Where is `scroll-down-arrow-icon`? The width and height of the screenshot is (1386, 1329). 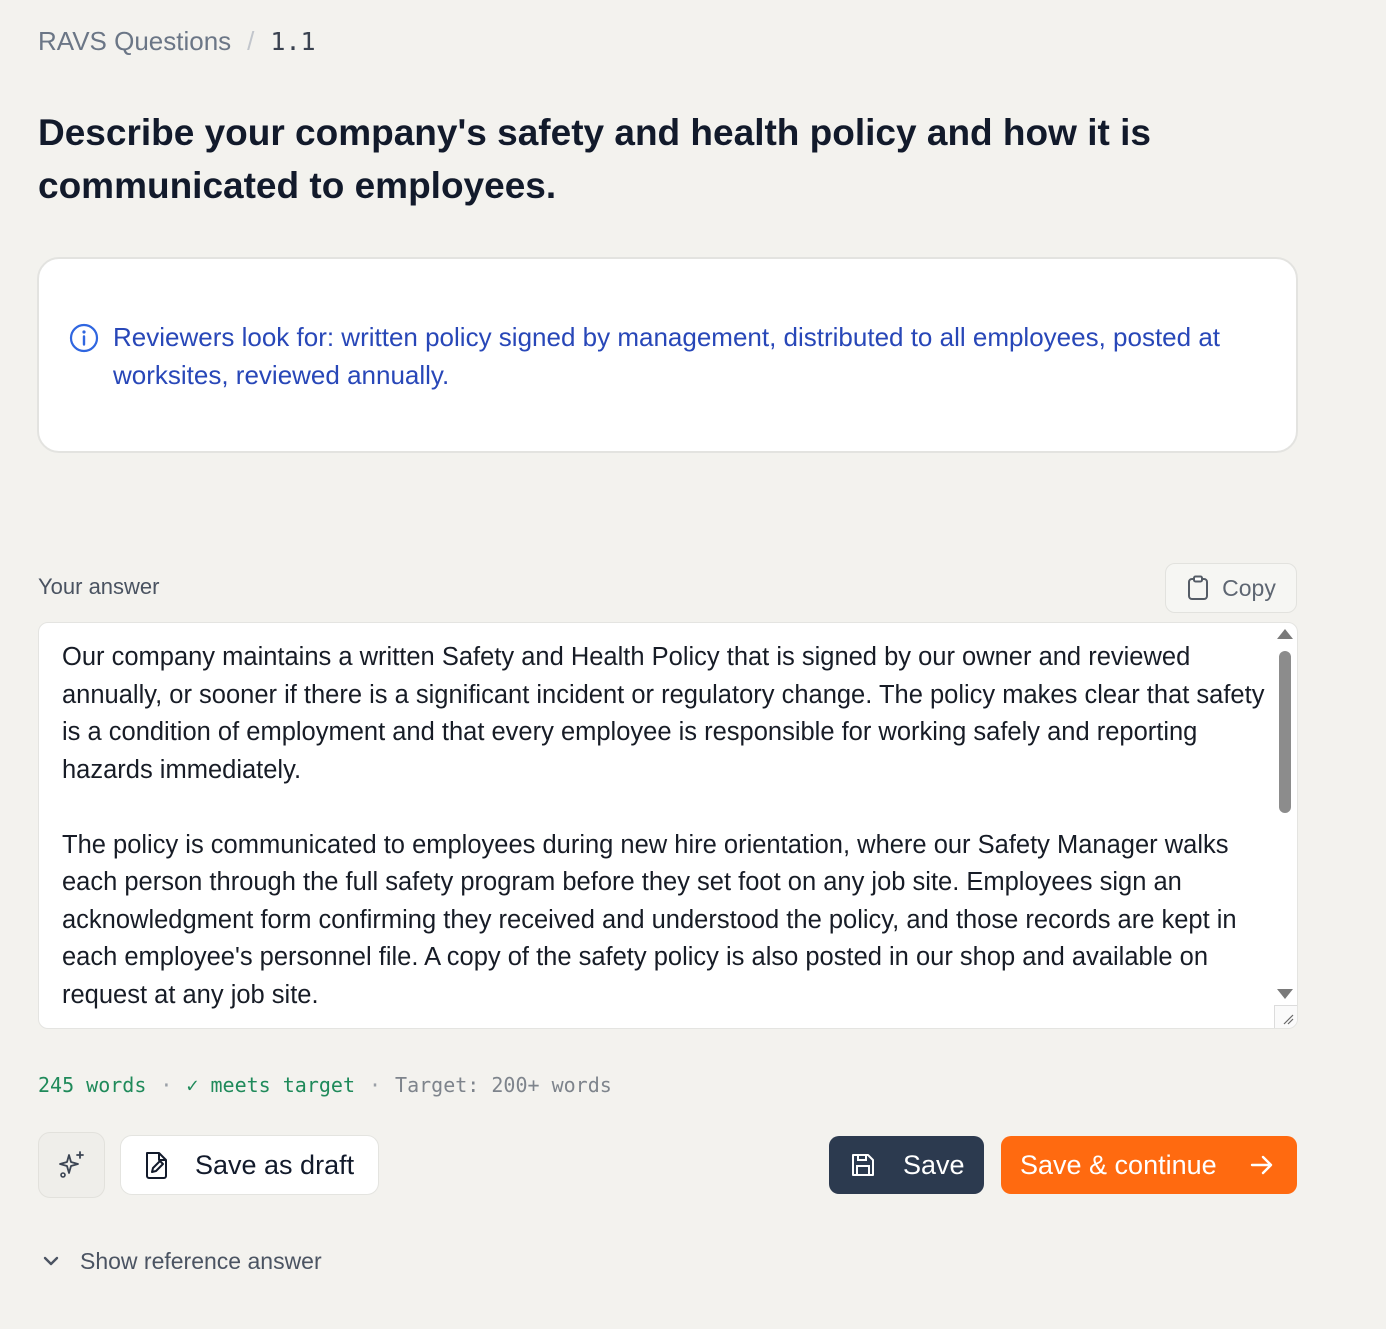 scroll-down-arrow-icon is located at coordinates (1285, 994).